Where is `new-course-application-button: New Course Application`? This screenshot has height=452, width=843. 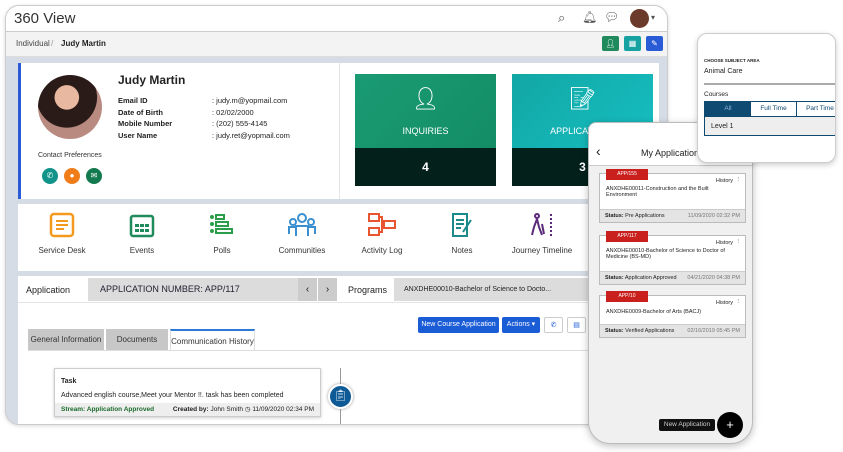
new-course-application-button: New Course Application is located at coordinates (458, 325).